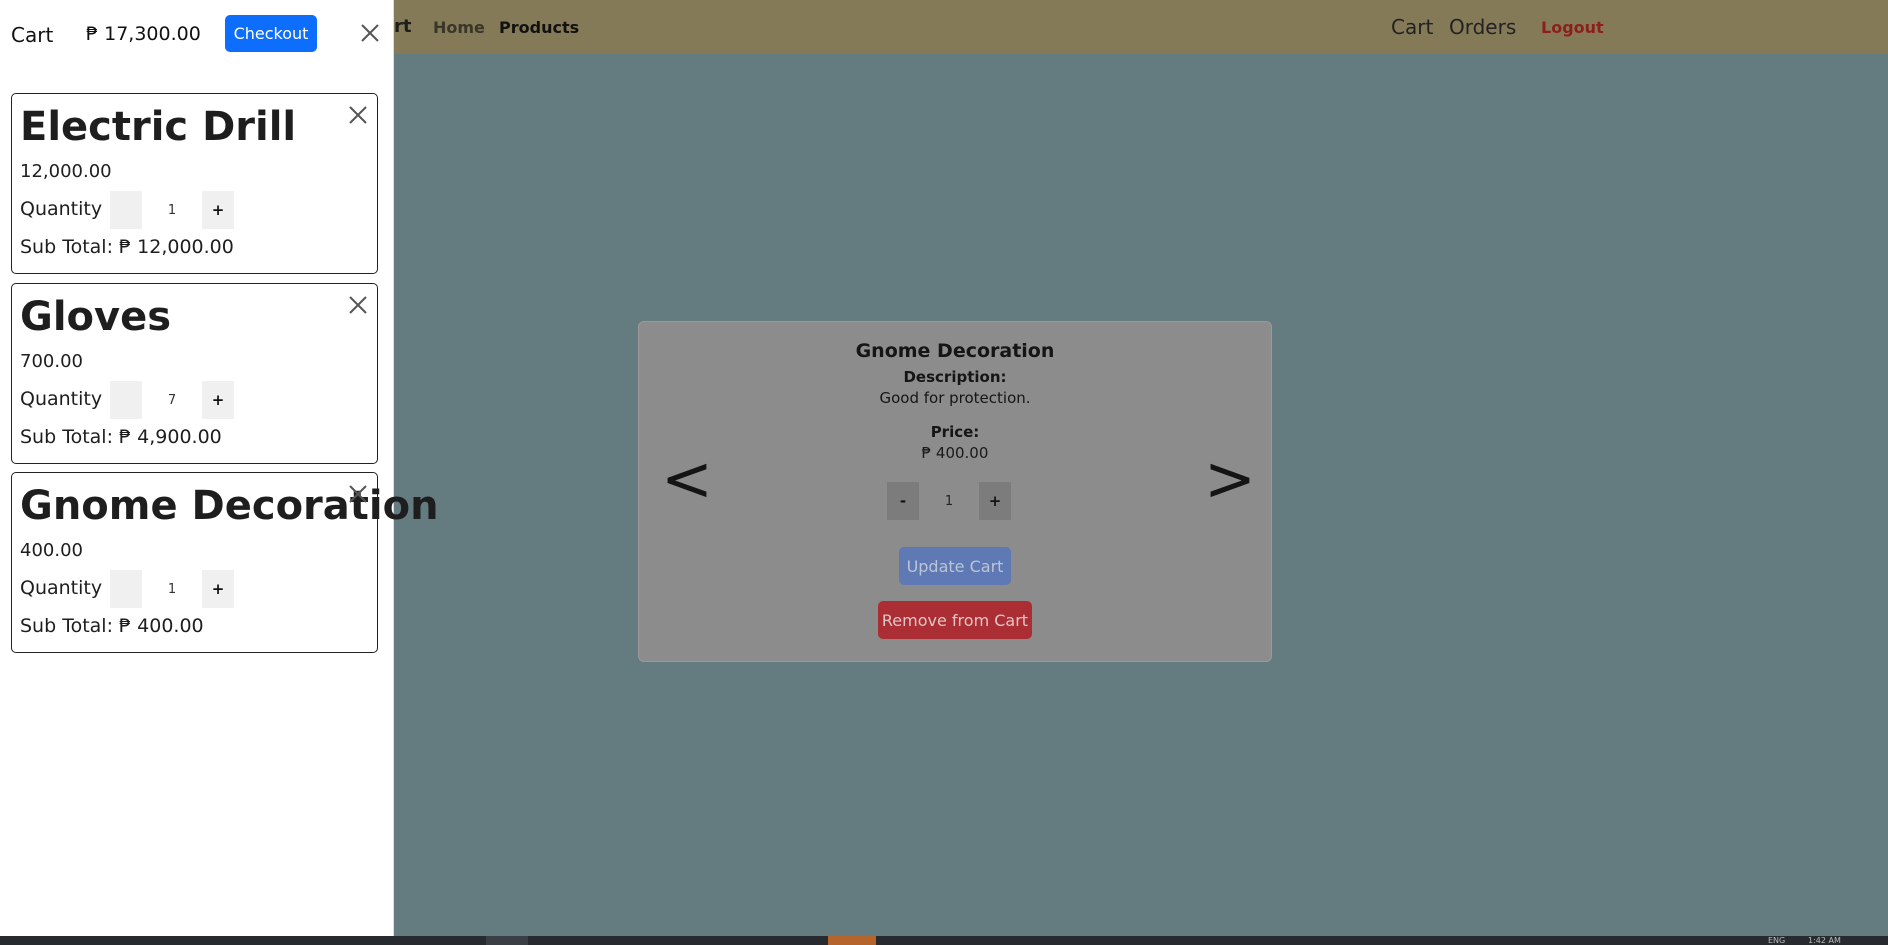 The image size is (1888, 945). Describe the element at coordinates (955, 351) in the screenshot. I see `product-title: Gnome Decoration` at that location.